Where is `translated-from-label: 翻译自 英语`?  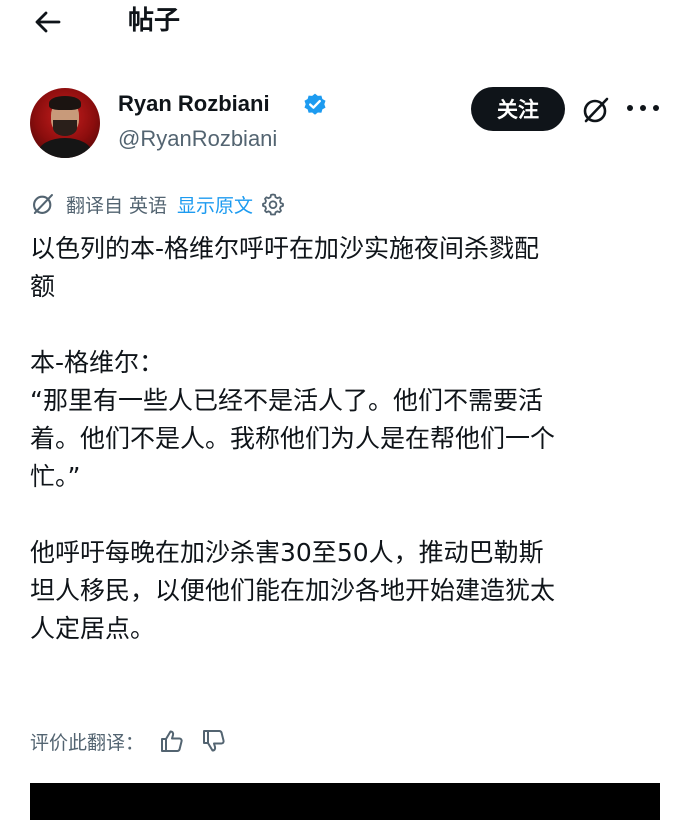 translated-from-label: 翻译自 英语 is located at coordinates (117, 205).